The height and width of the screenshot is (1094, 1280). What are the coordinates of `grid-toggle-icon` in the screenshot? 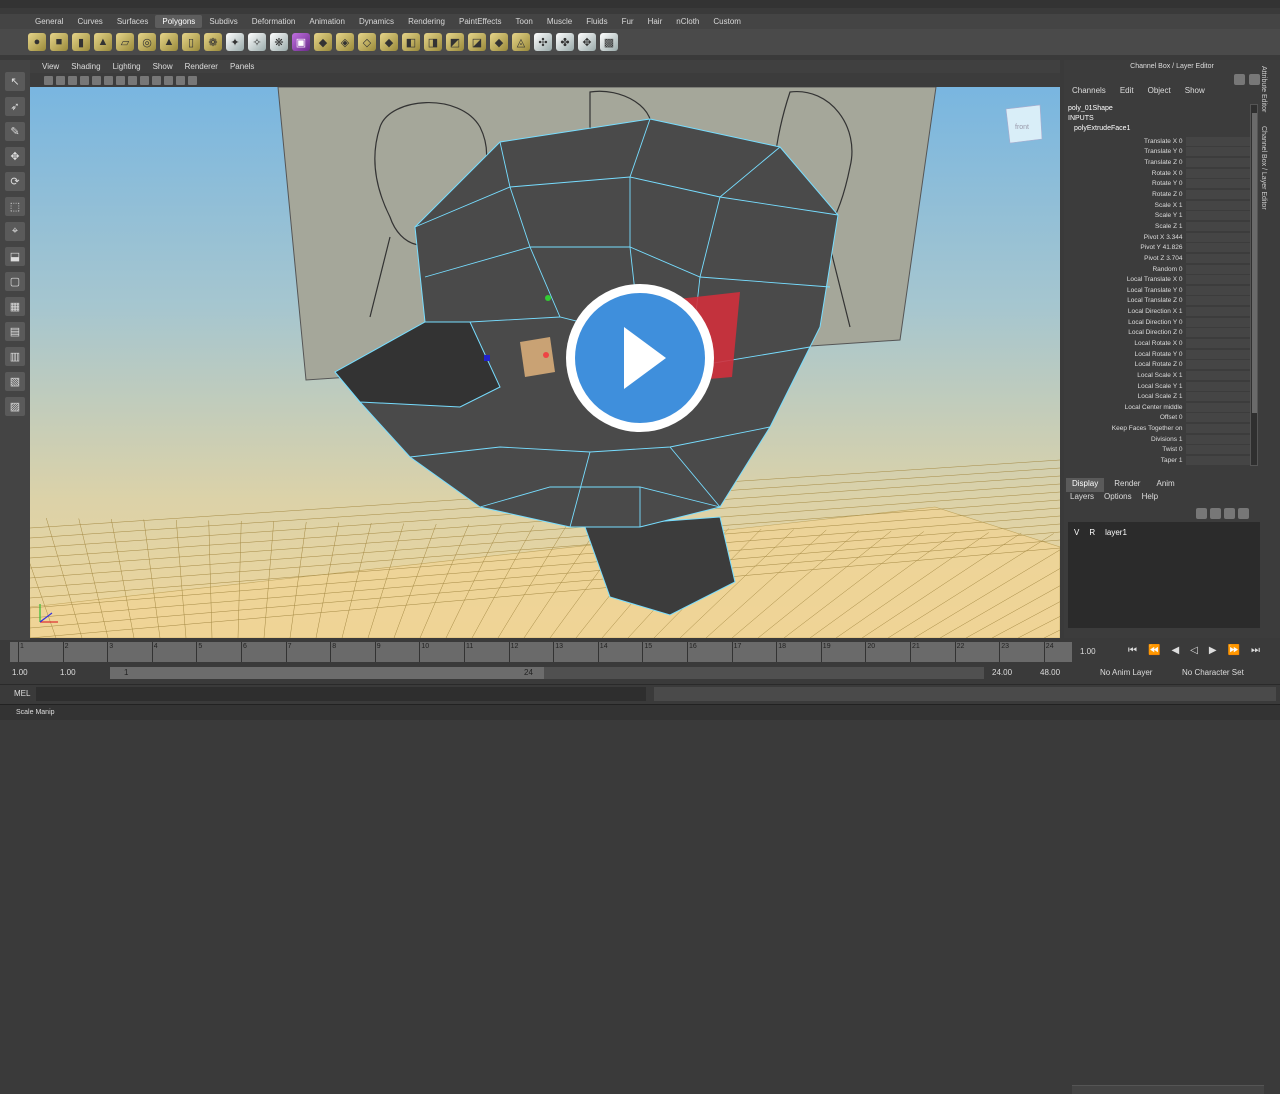 It's located at (84, 80).